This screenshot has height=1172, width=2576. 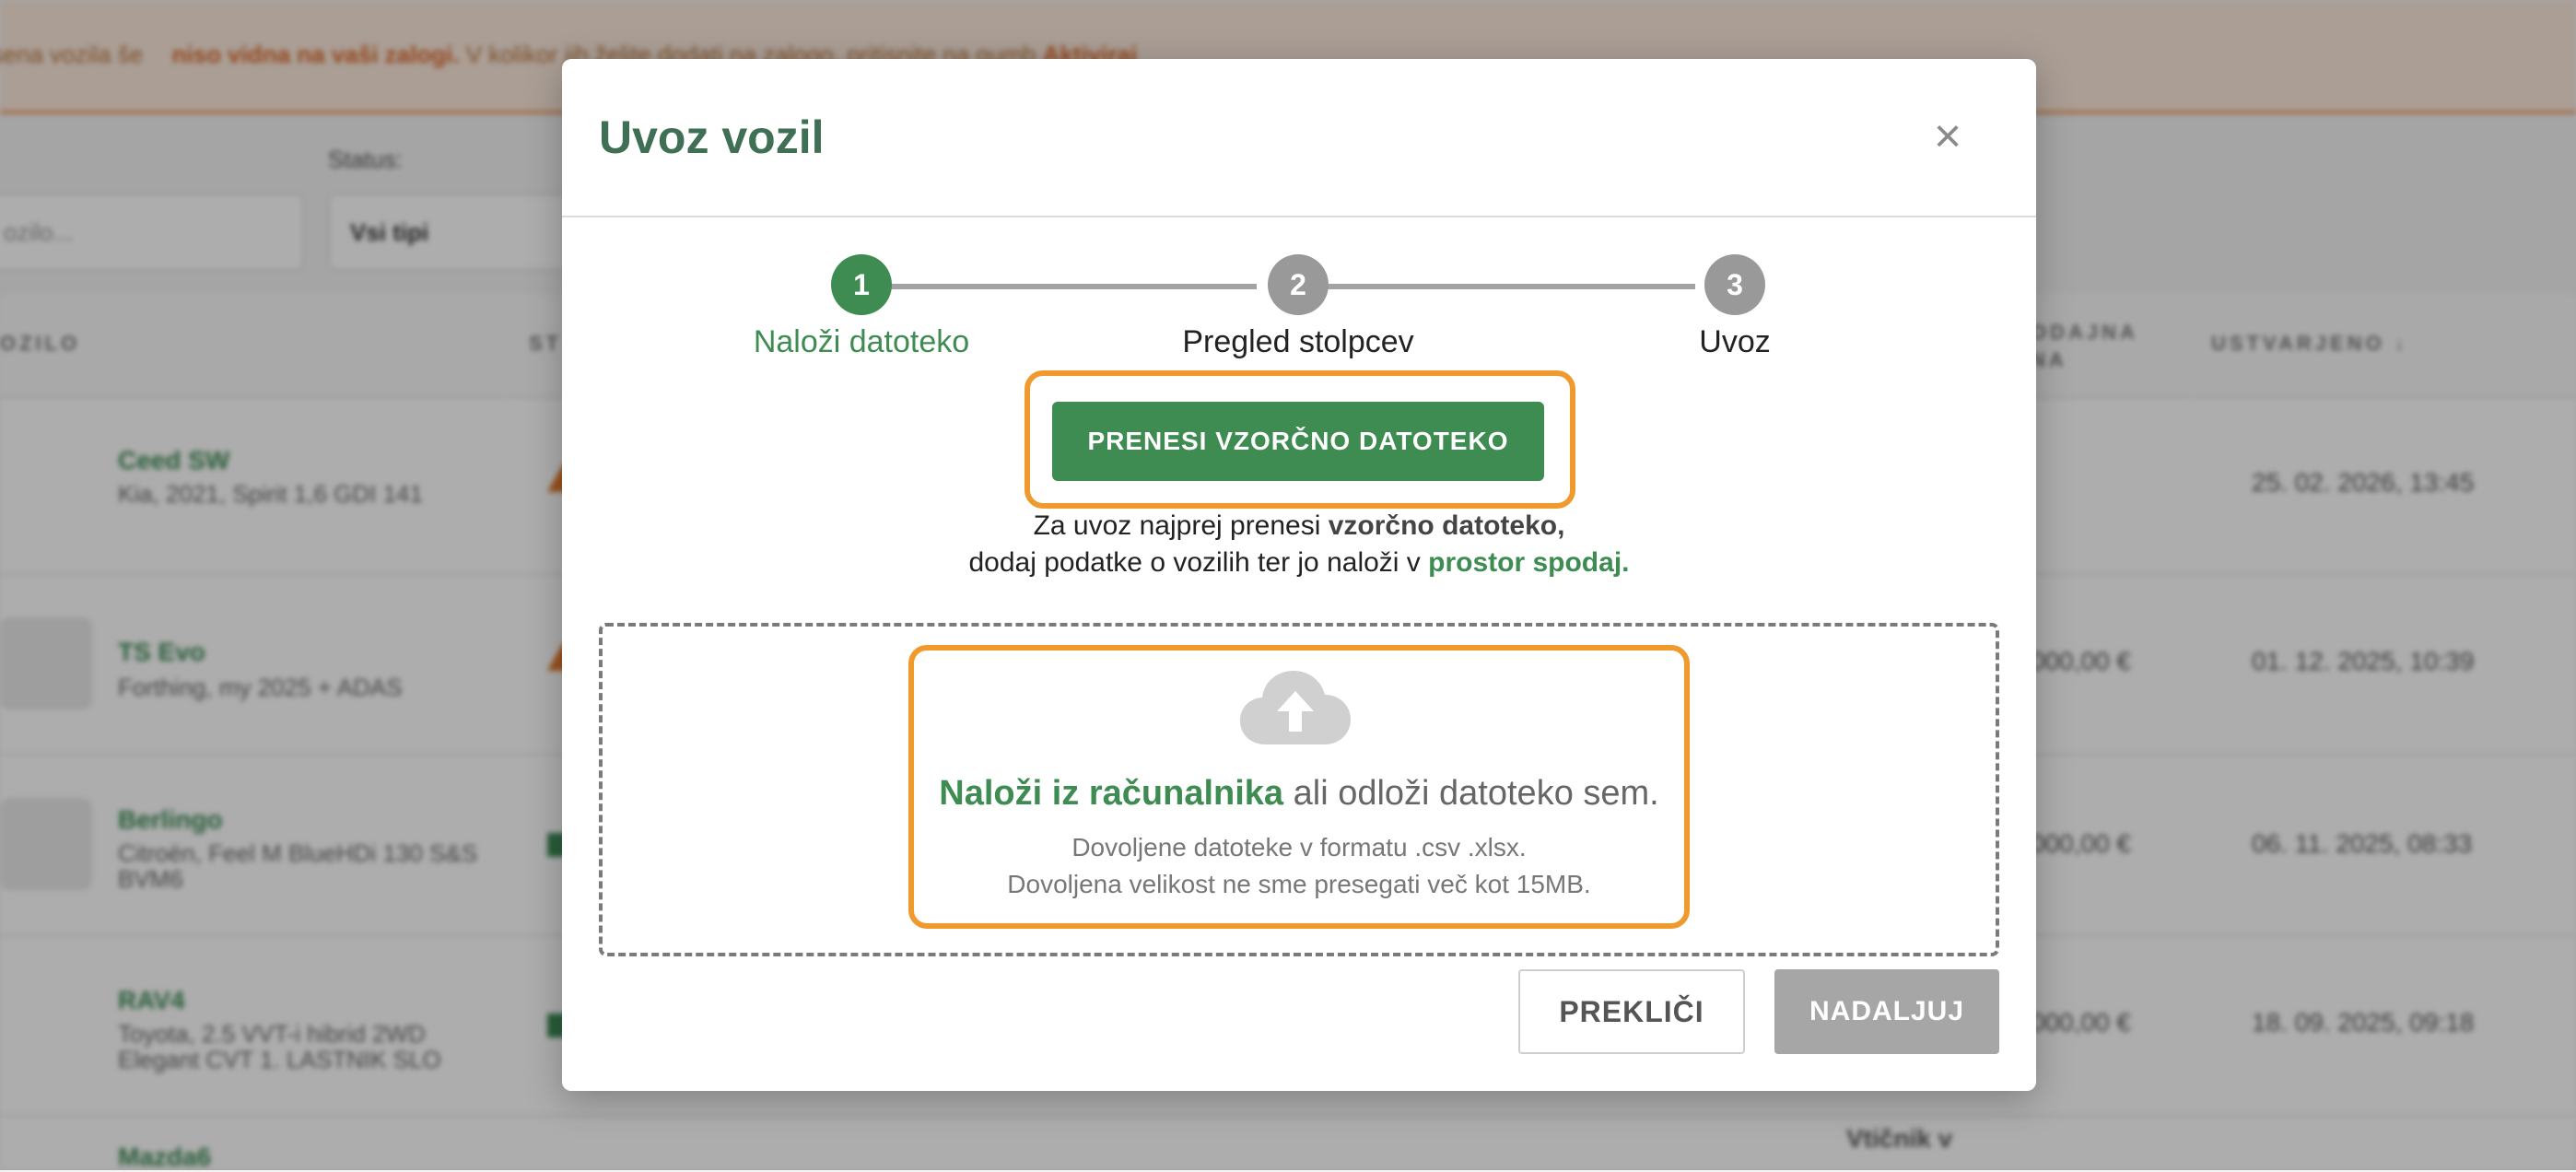 I want to click on sample-file-link: vzorčno datoteko,, so click(x=1446, y=525).